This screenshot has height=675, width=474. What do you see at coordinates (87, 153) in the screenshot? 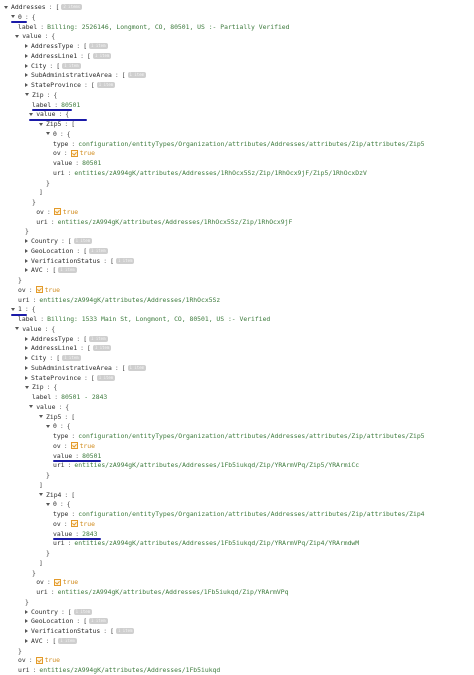
I see `boolean-value: true` at bounding box center [87, 153].